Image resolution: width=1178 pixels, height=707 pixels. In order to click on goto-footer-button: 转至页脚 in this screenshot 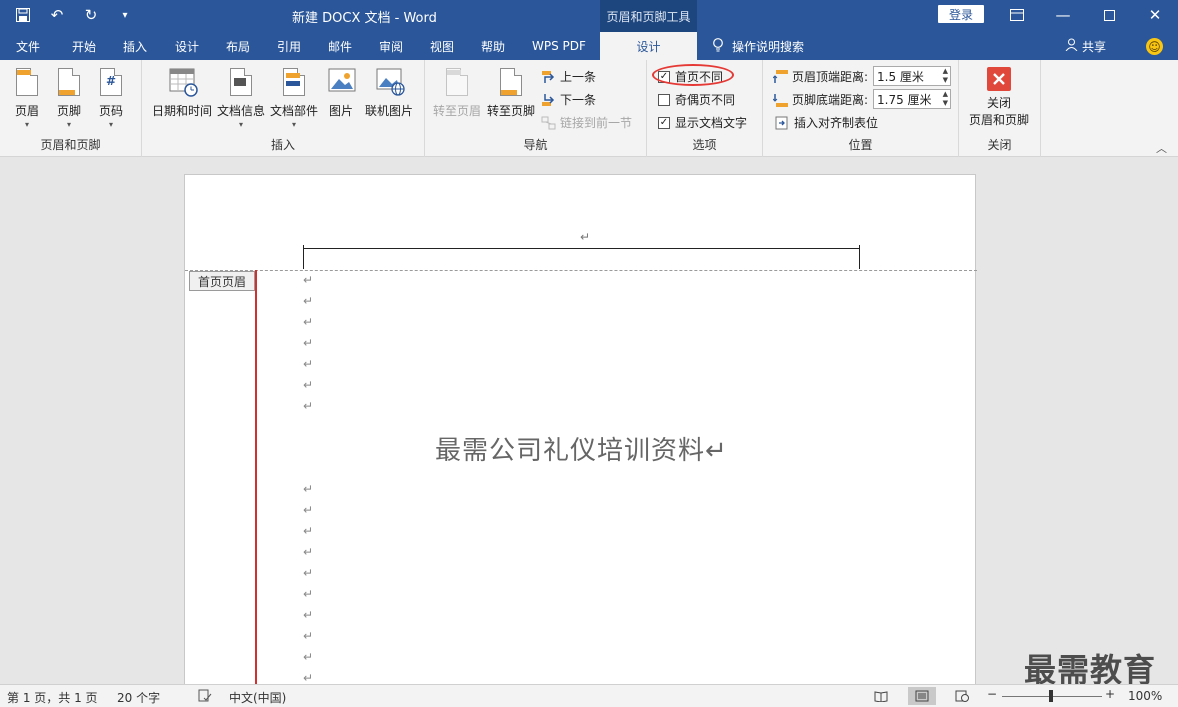, I will do `click(511, 92)`.